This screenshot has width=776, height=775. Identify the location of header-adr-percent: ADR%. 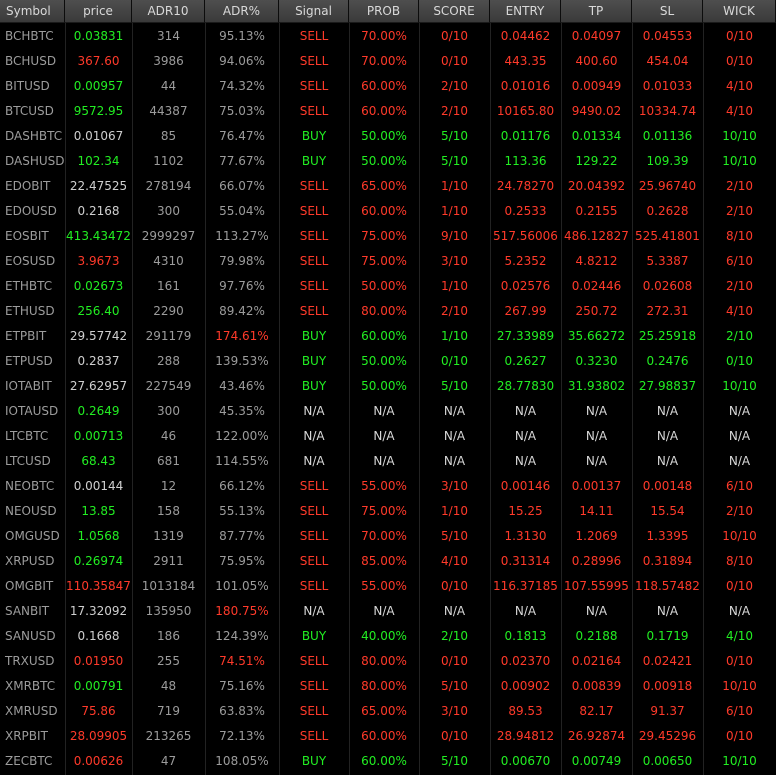
(242, 11).